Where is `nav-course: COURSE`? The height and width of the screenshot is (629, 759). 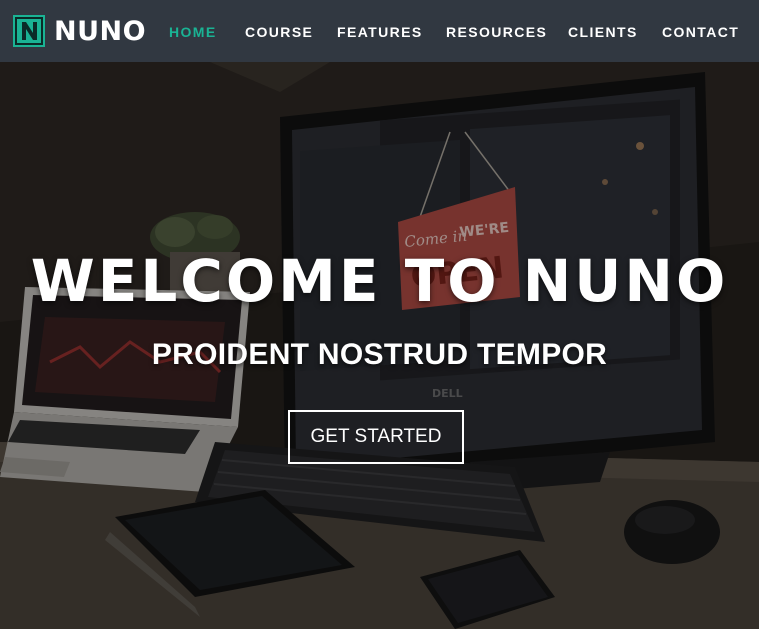 nav-course: COURSE is located at coordinates (279, 32).